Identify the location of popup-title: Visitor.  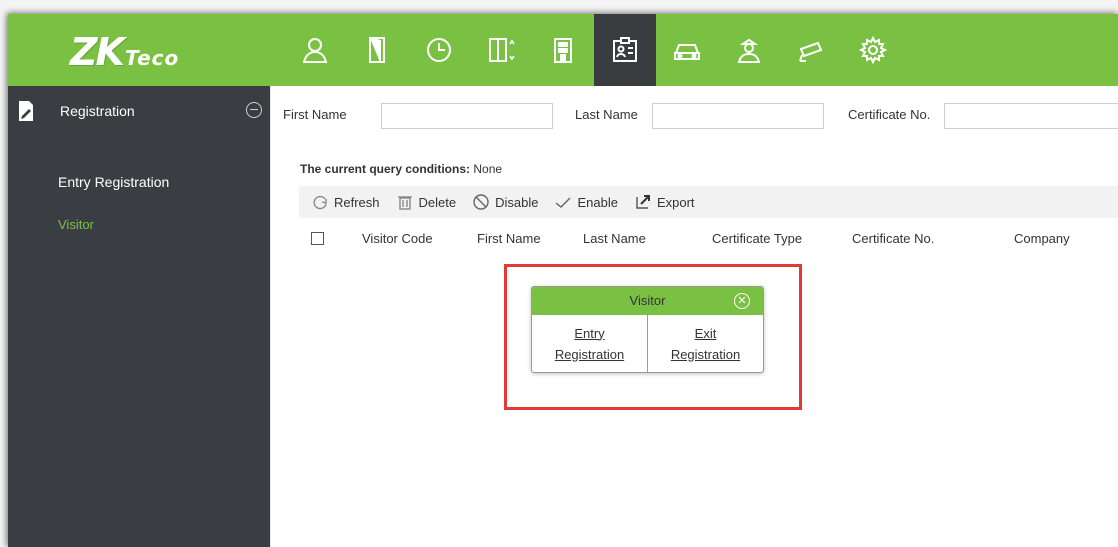
(647, 300).